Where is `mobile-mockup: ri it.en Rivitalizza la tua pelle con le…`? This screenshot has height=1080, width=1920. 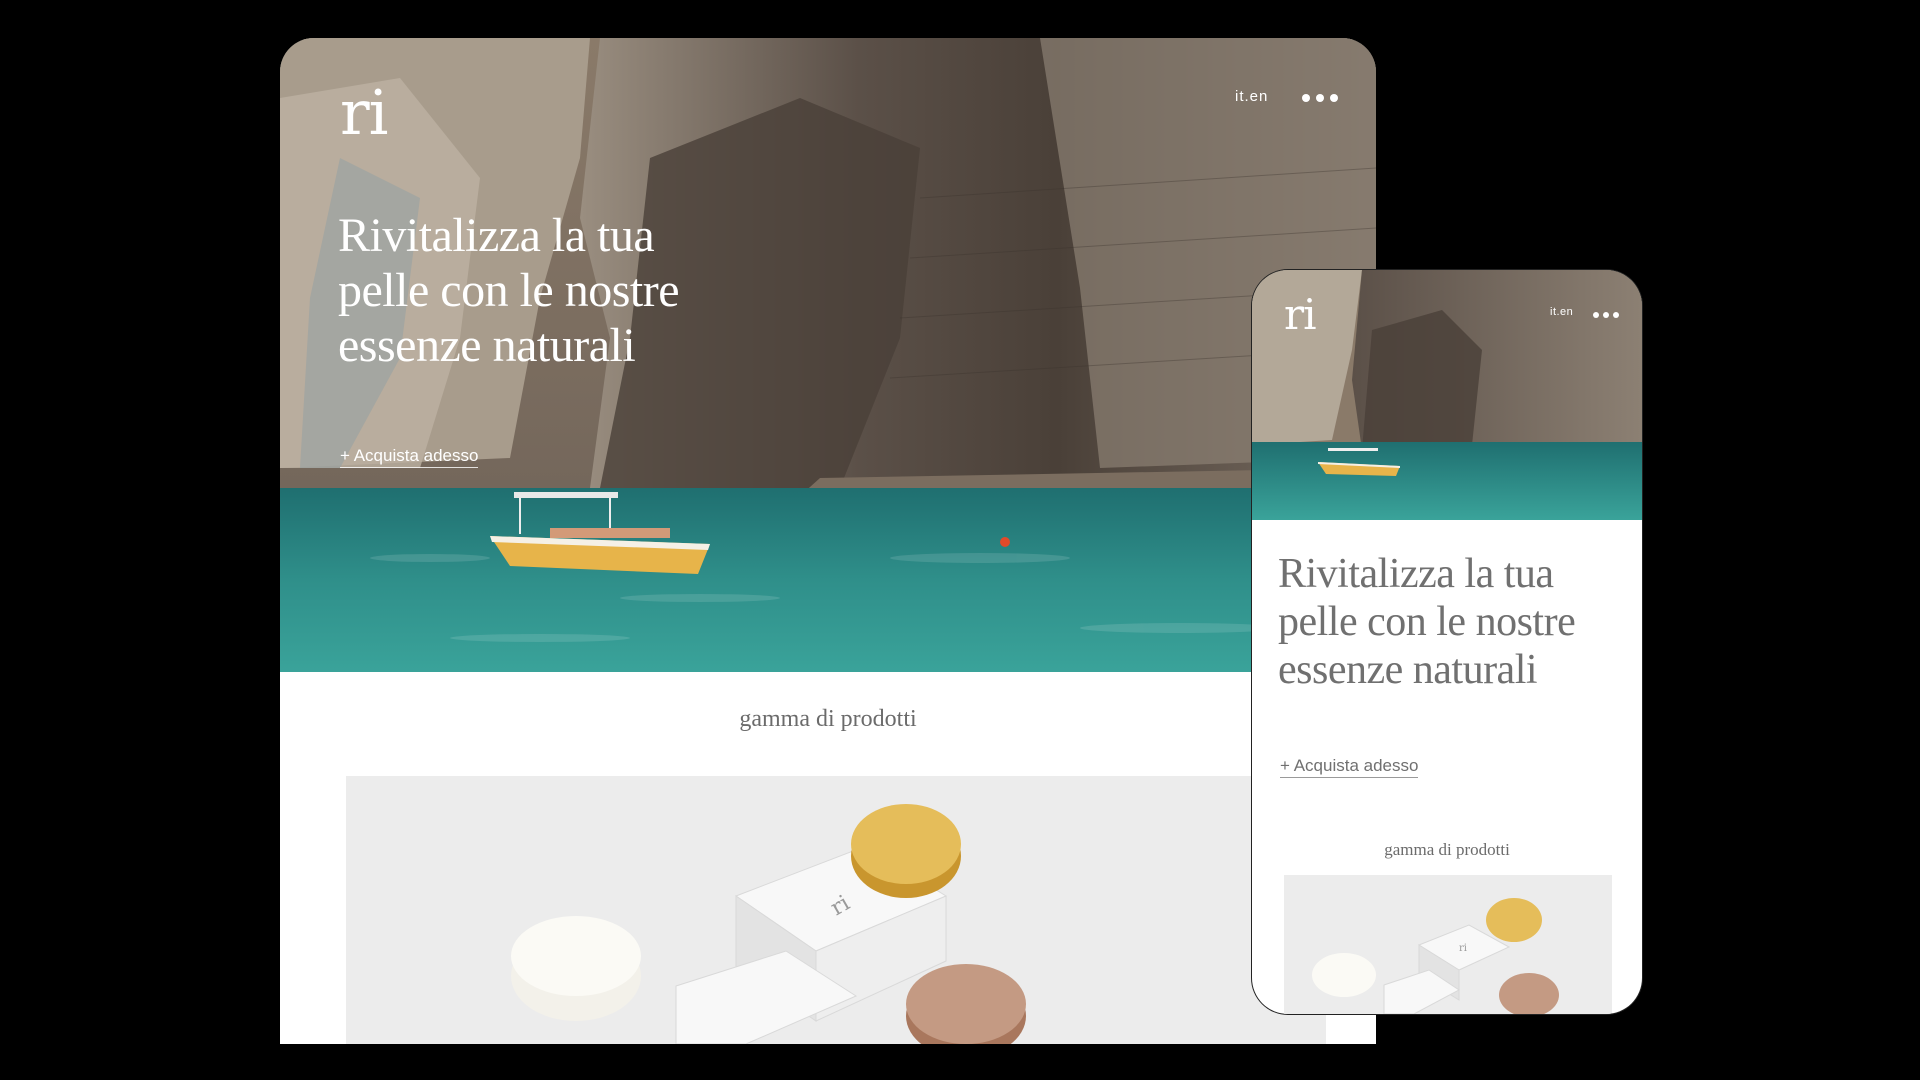
mobile-mockup: ri it.en Rivitalizza la tua pelle con le… is located at coordinates (1447, 642).